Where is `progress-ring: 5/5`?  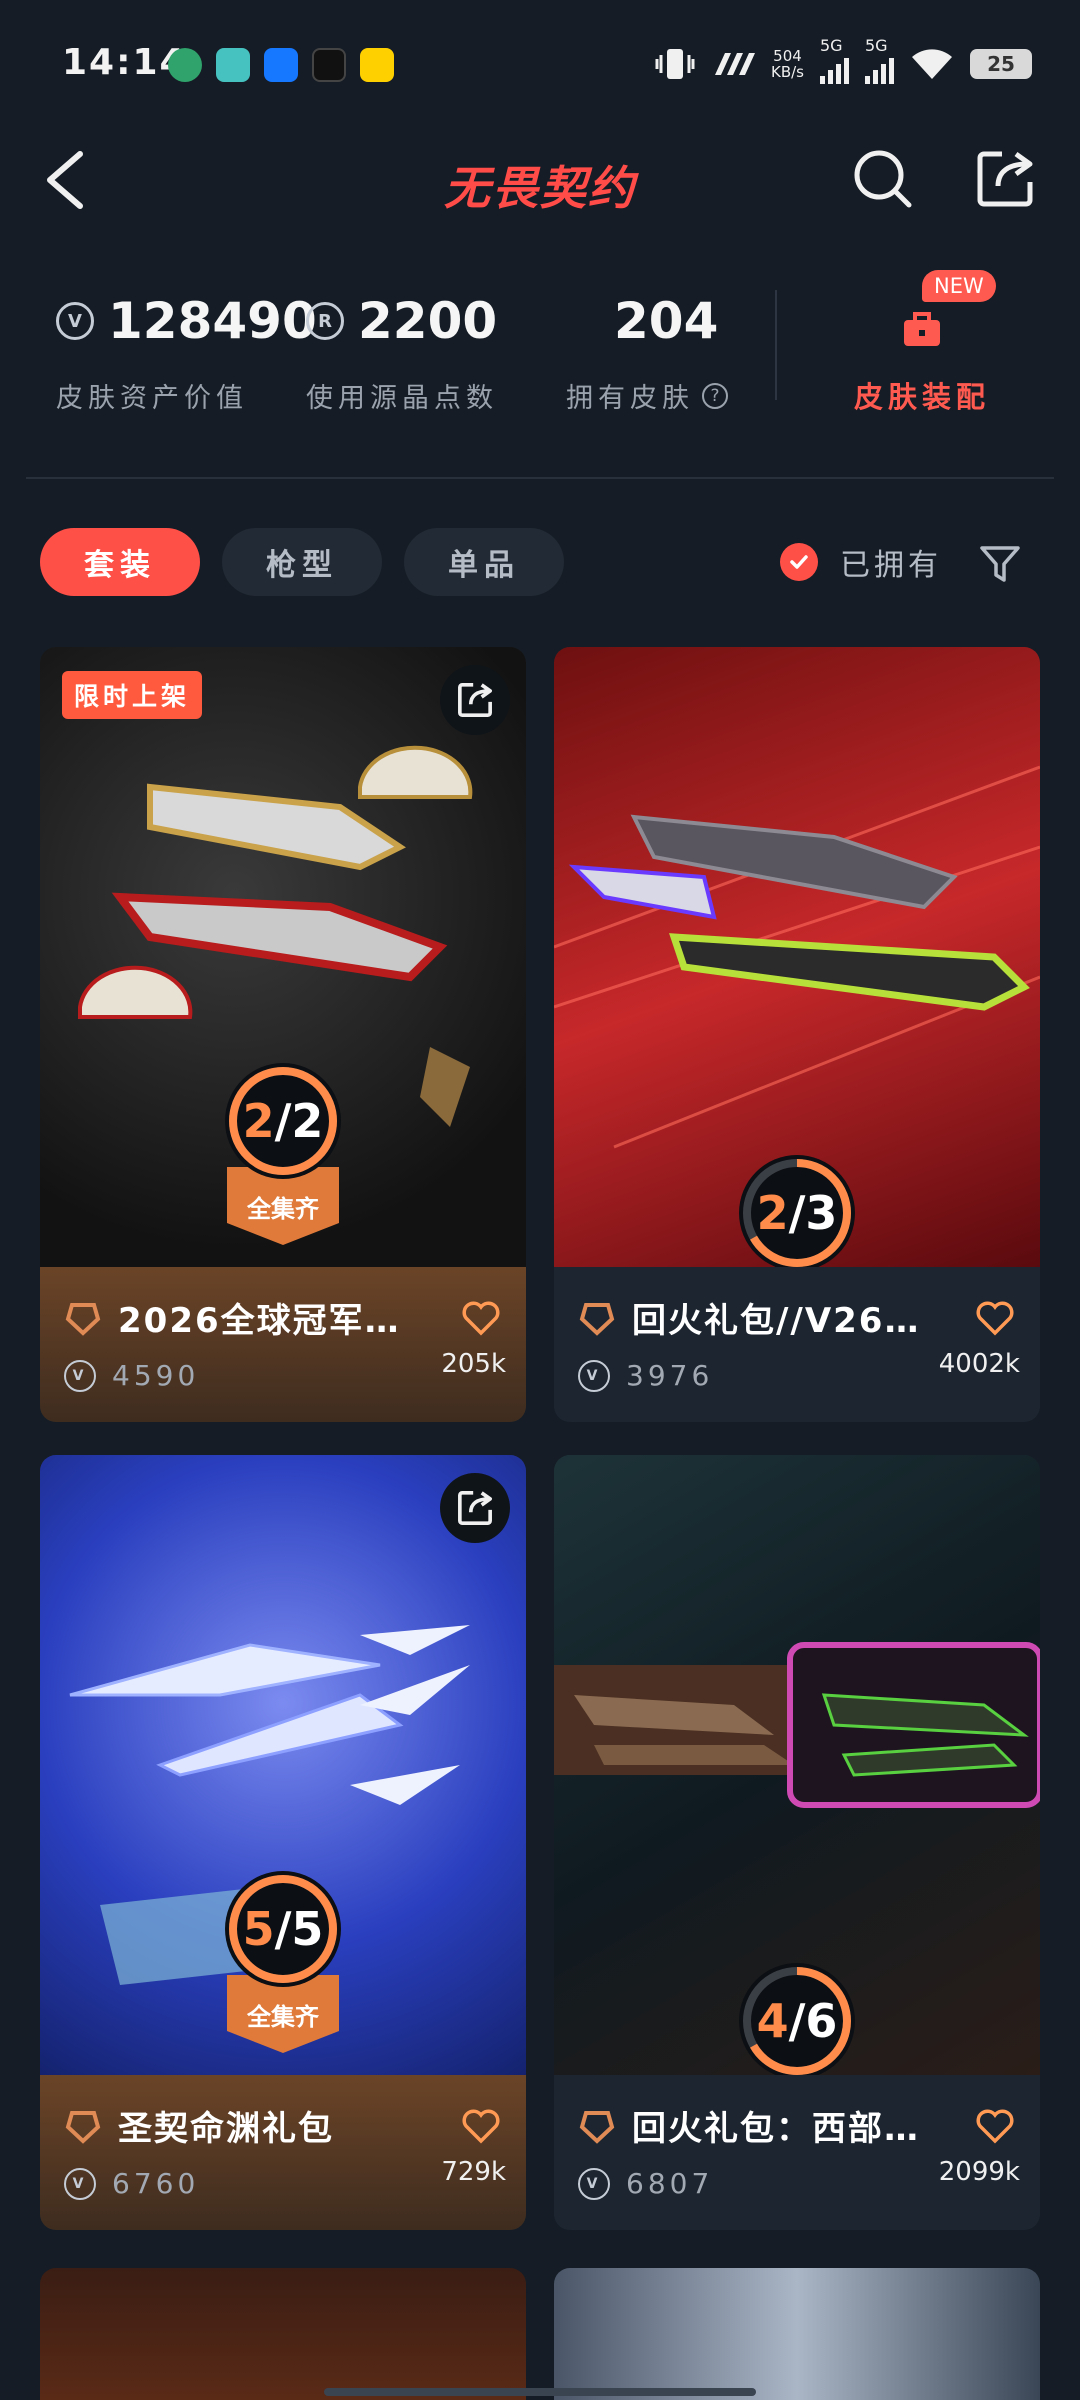 progress-ring: 5/5 is located at coordinates (283, 1929).